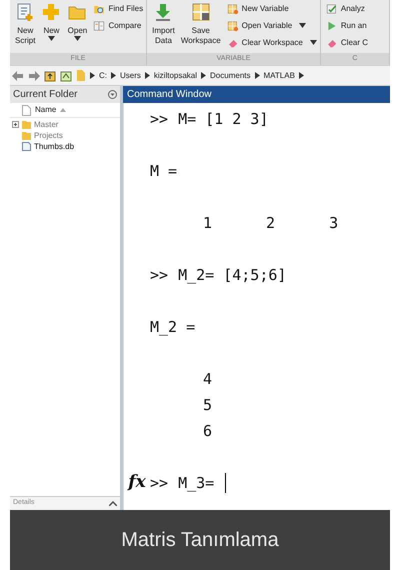 This screenshot has width=400, height=570. Describe the element at coordinates (46, 124) in the screenshot. I see `folder-item: Master` at that location.